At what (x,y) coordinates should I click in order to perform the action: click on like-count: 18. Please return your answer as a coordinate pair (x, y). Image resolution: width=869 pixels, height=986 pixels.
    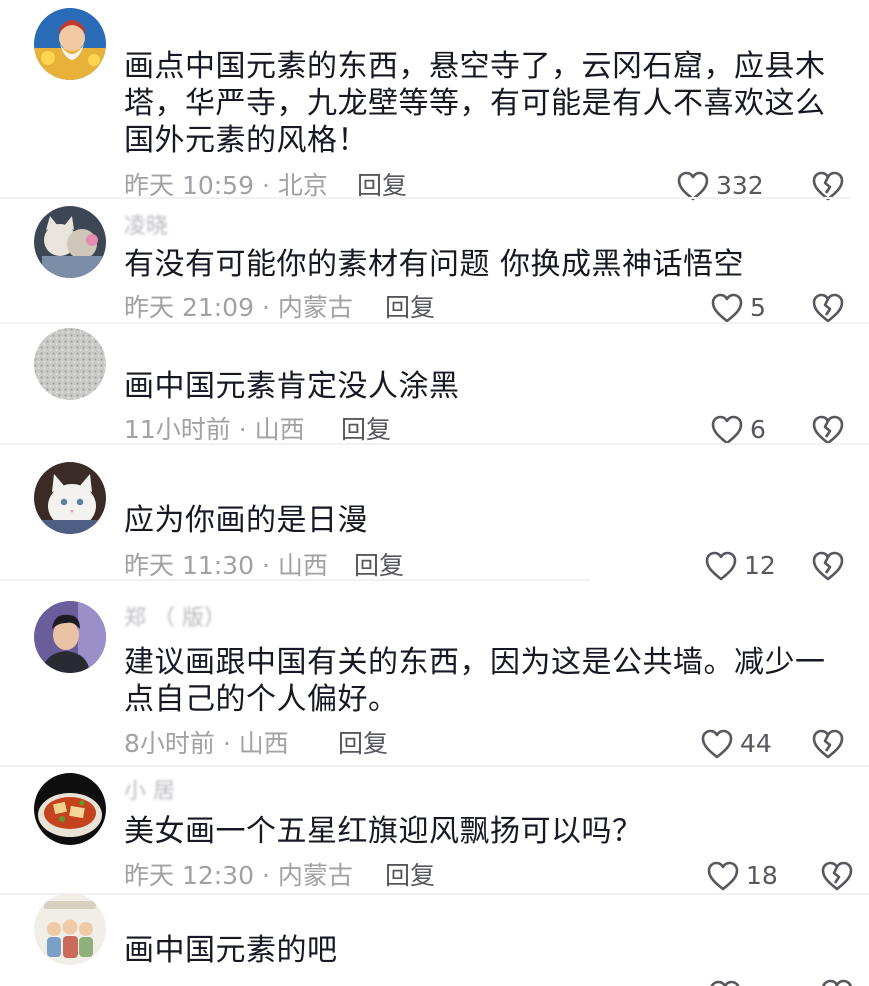
    Looking at the image, I should click on (762, 875).